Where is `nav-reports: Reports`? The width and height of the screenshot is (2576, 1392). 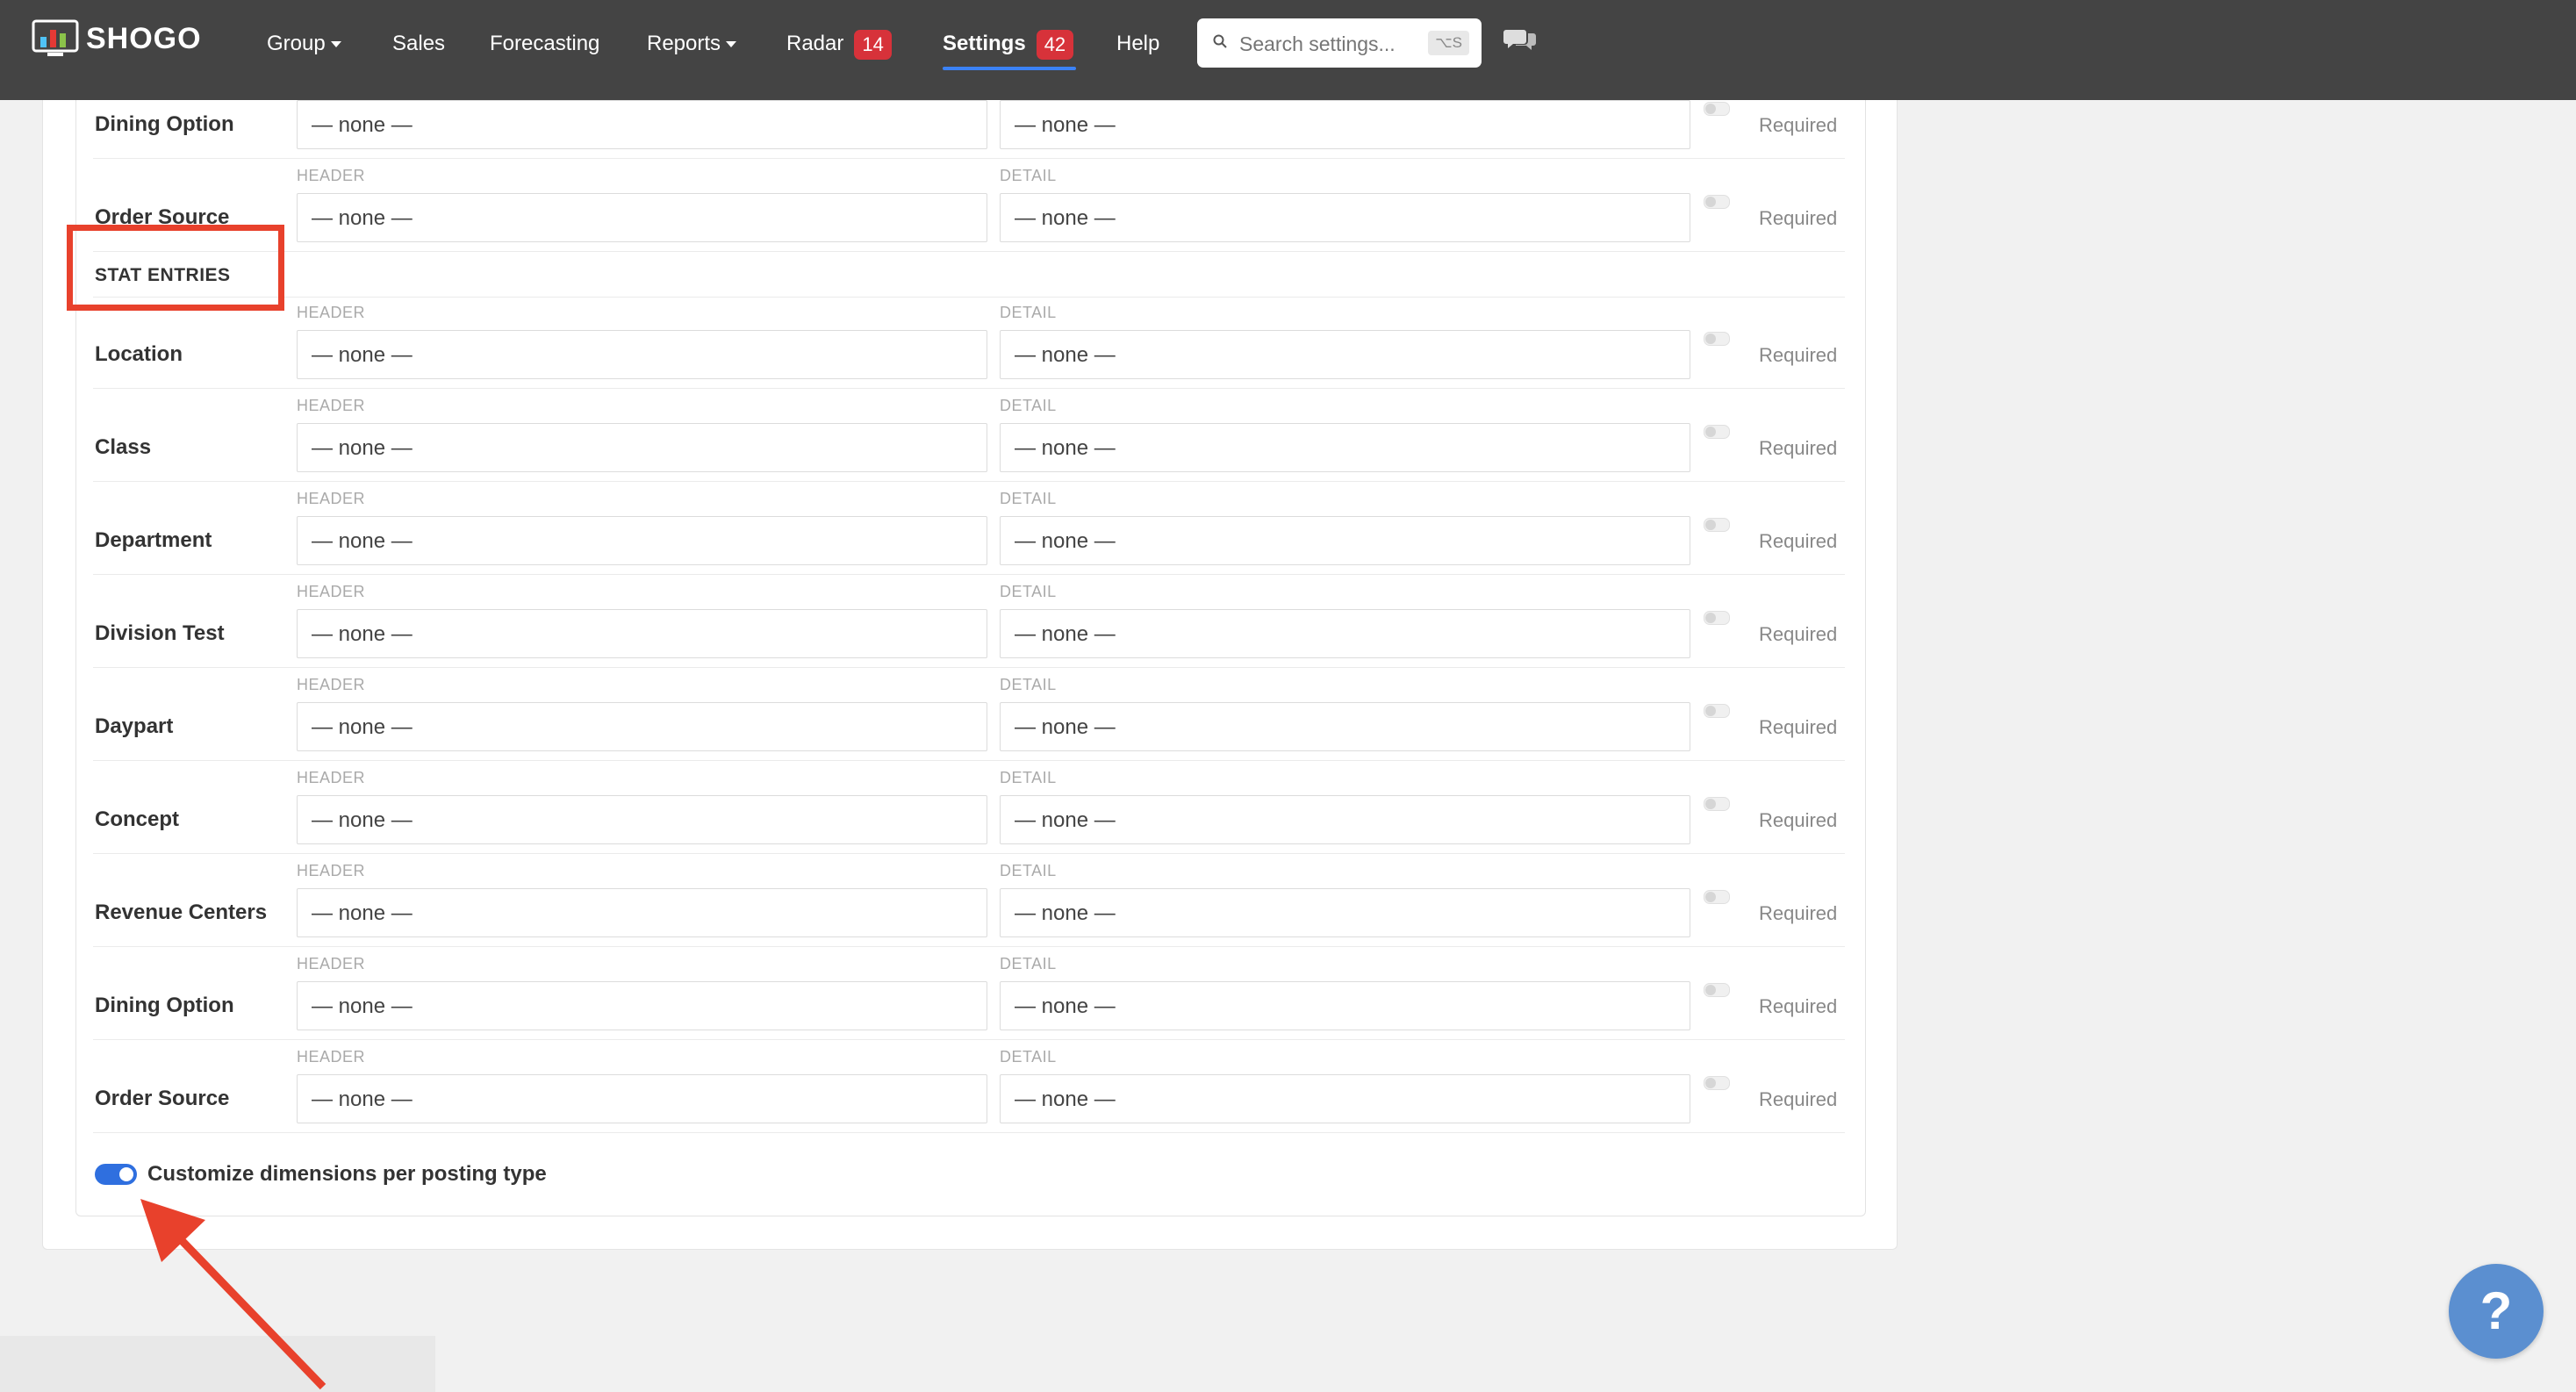 nav-reports: Reports is located at coordinates (692, 43).